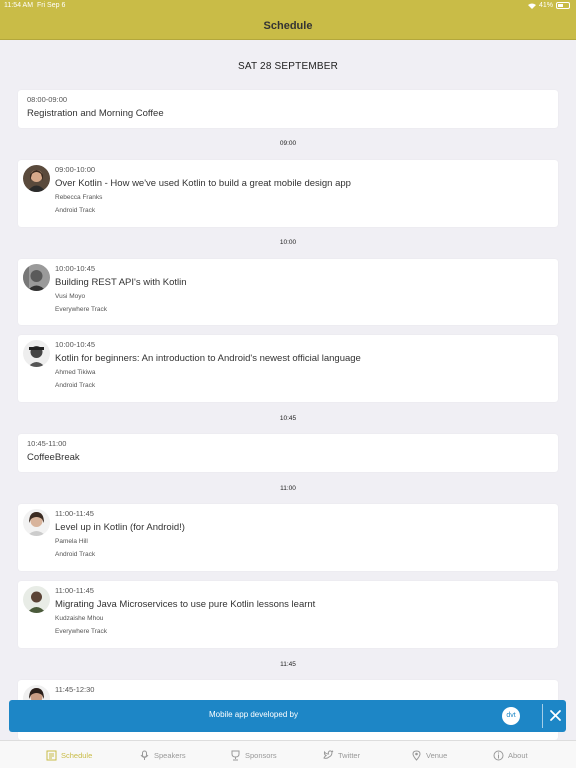 The height and width of the screenshot is (768, 576). I want to click on session-card: 10:45-11:00 CoffeeBreak, so click(288, 453).